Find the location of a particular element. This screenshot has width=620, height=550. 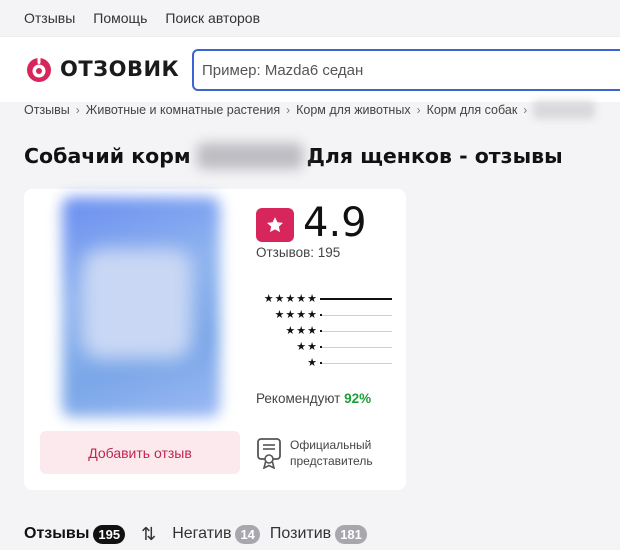

page-title-brand-redacted is located at coordinates (249, 156).